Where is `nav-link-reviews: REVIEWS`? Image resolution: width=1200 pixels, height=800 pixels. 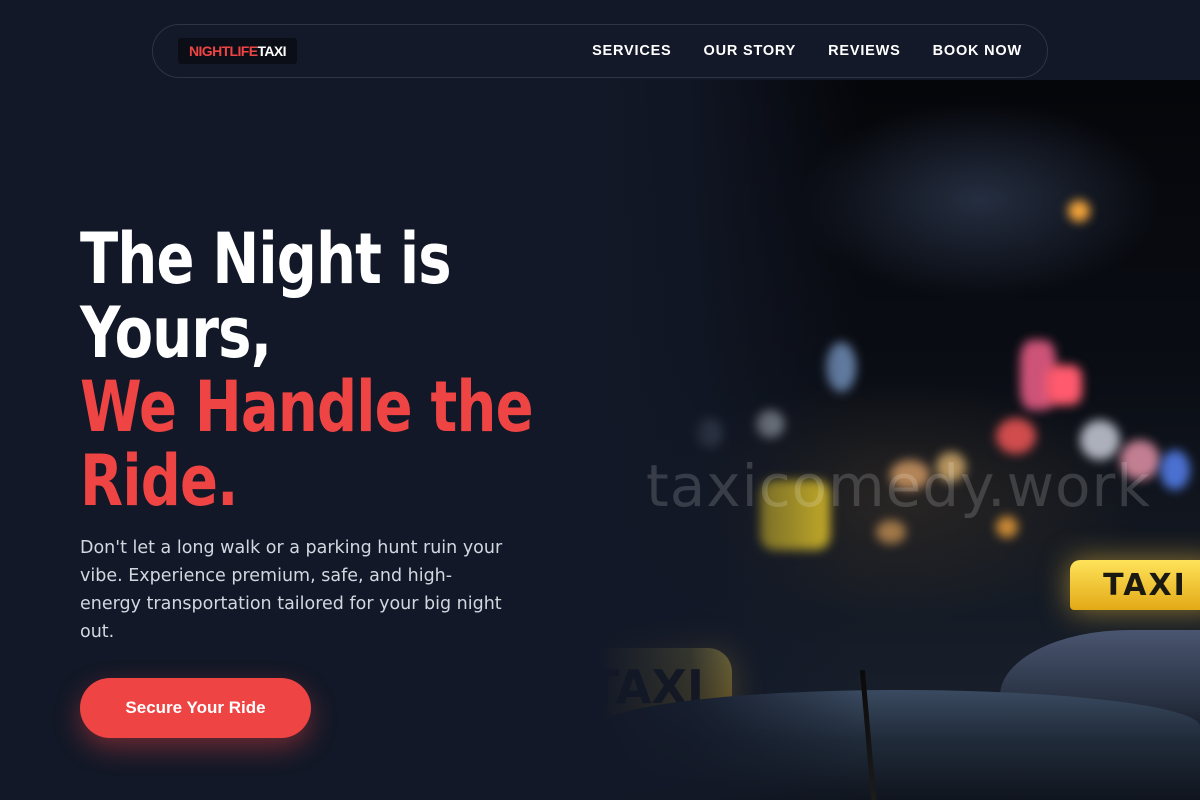 nav-link-reviews: REVIEWS is located at coordinates (864, 51).